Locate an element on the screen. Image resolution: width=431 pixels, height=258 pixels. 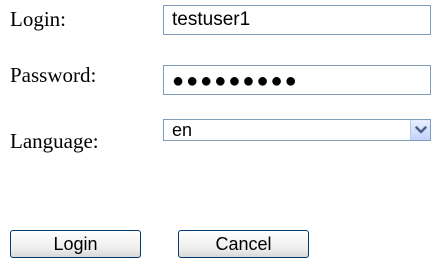
chevron-down-icon is located at coordinates (420, 130).